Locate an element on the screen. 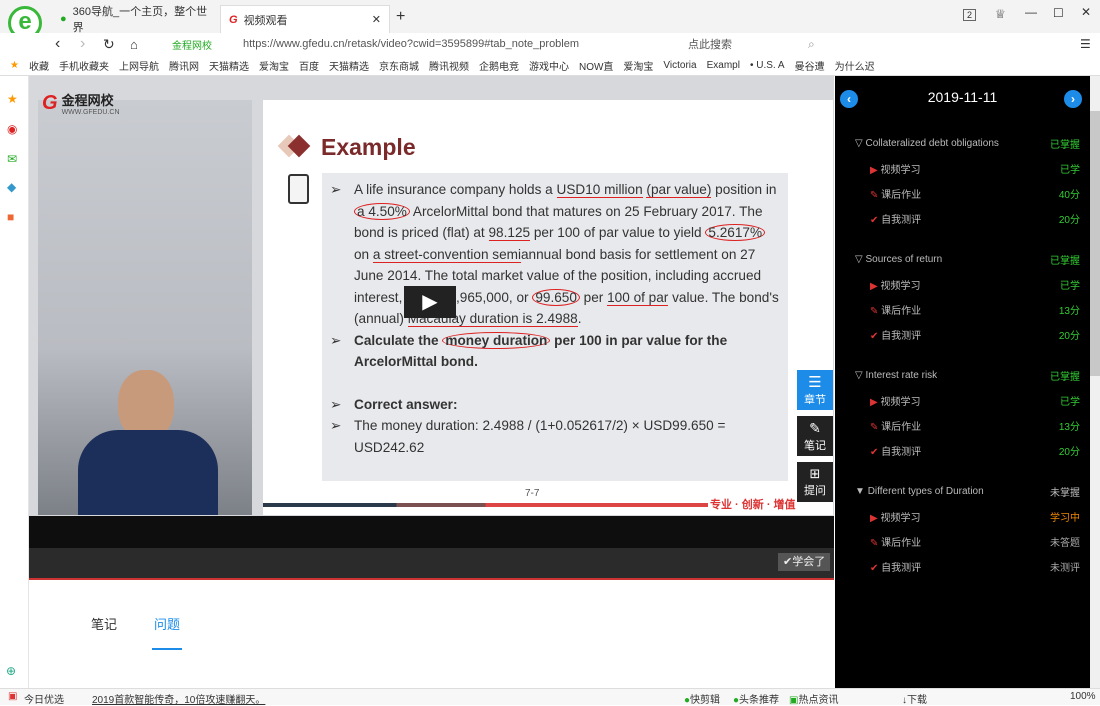 Image resolution: width=1100 pixels, height=706 pixels. status-item: ●头条推荐 is located at coordinates (756, 698).